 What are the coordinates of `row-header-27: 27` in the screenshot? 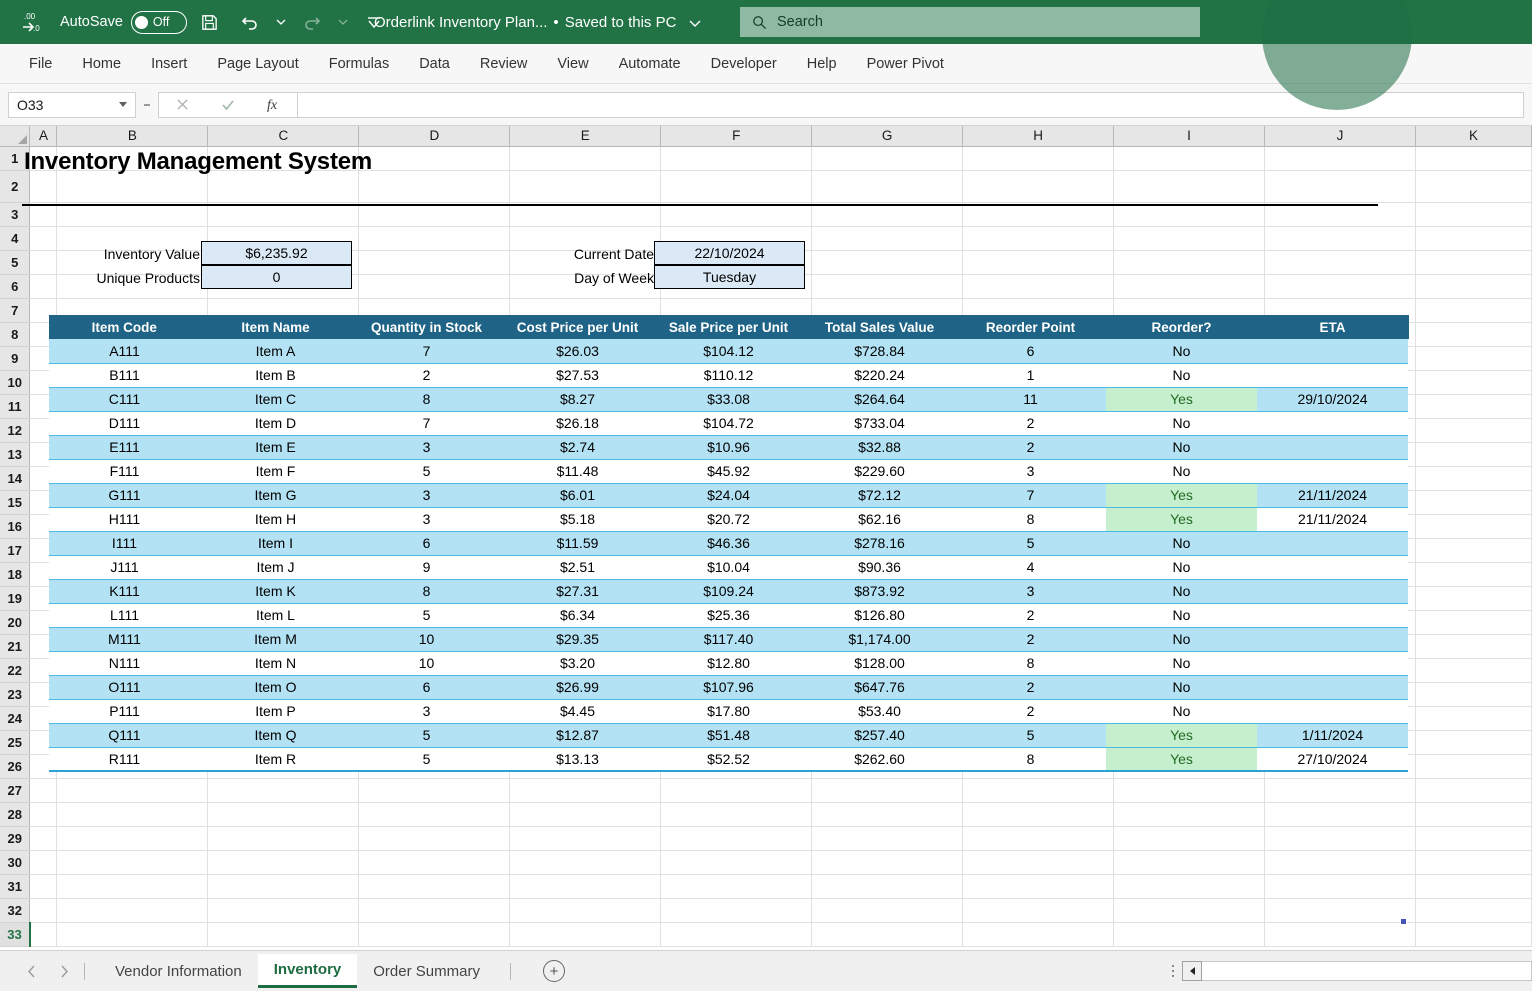 It's located at (15, 790).